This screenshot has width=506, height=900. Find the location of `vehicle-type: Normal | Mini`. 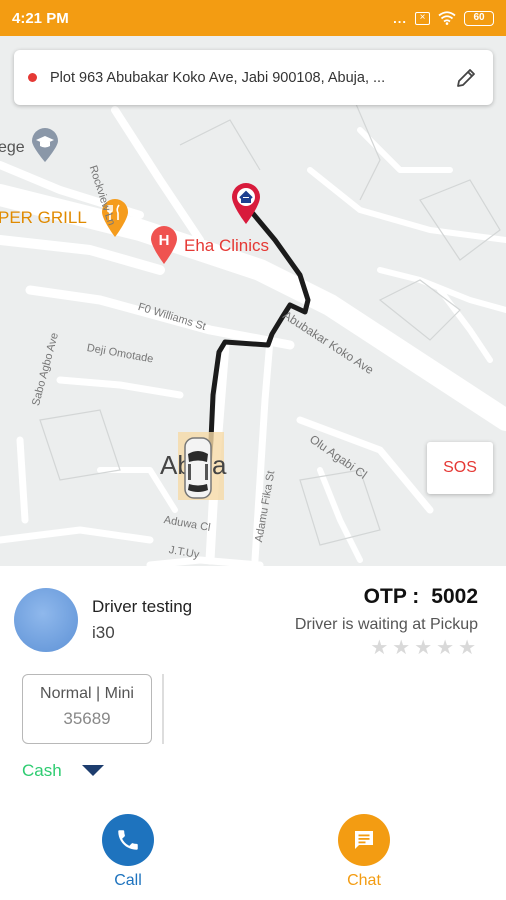

vehicle-type: Normal | Mini is located at coordinates (87, 693).